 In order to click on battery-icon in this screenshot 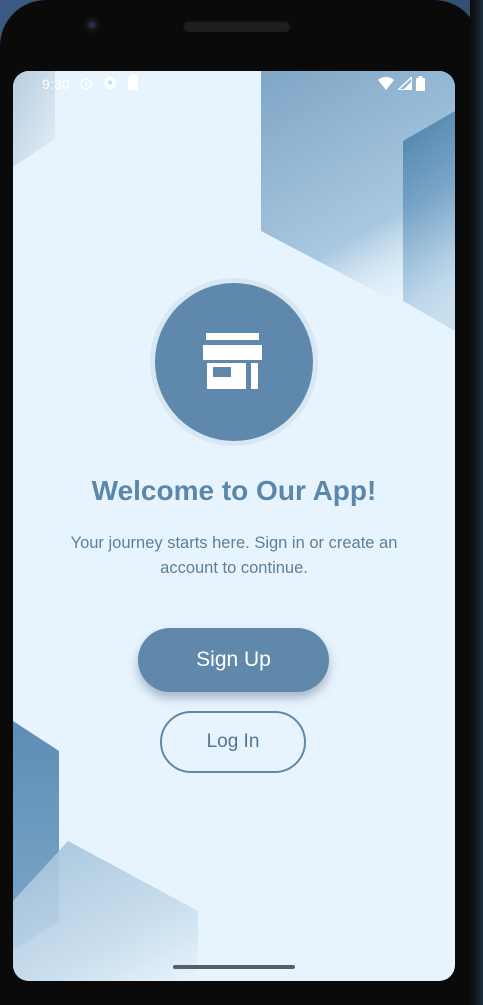, I will do `click(420, 83)`.